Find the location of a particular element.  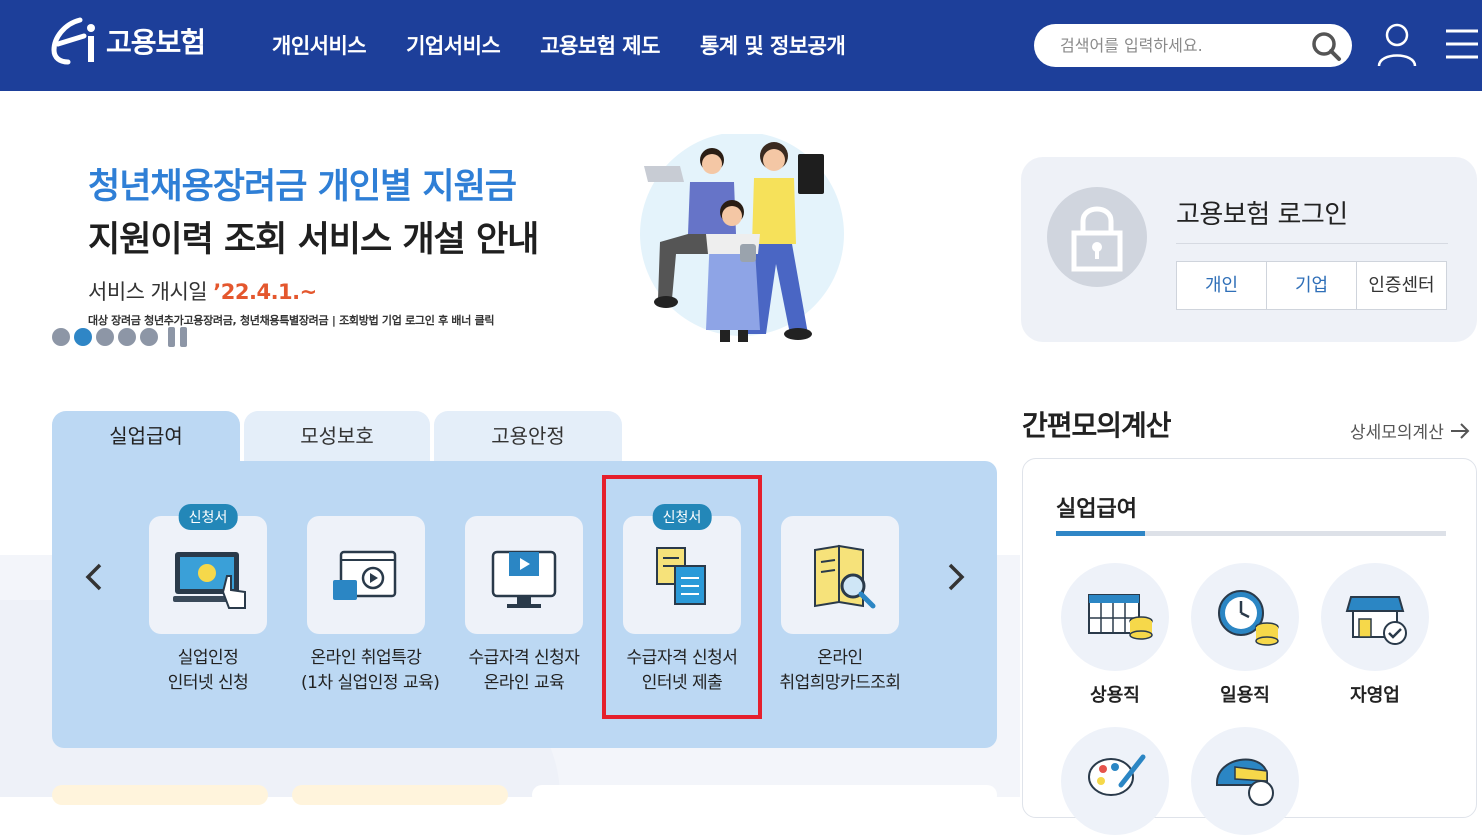

ei-logo-icon is located at coordinates (73, 41).